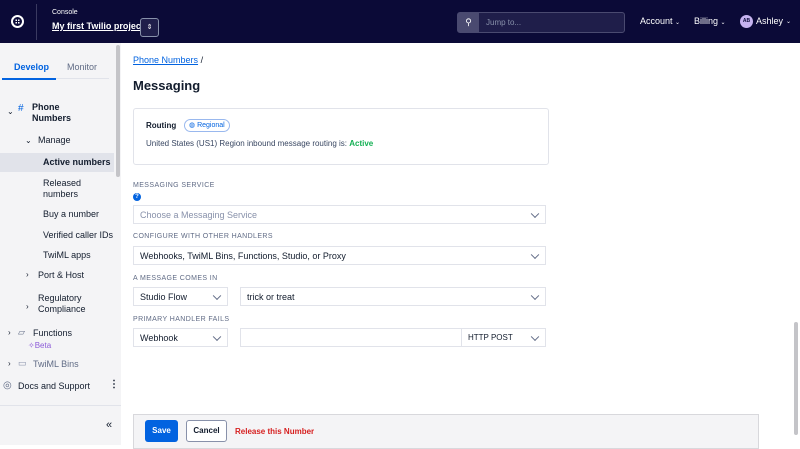 This screenshot has height=449, width=800. Describe the element at coordinates (746, 21) in the screenshot. I see `avatar: AB` at that location.